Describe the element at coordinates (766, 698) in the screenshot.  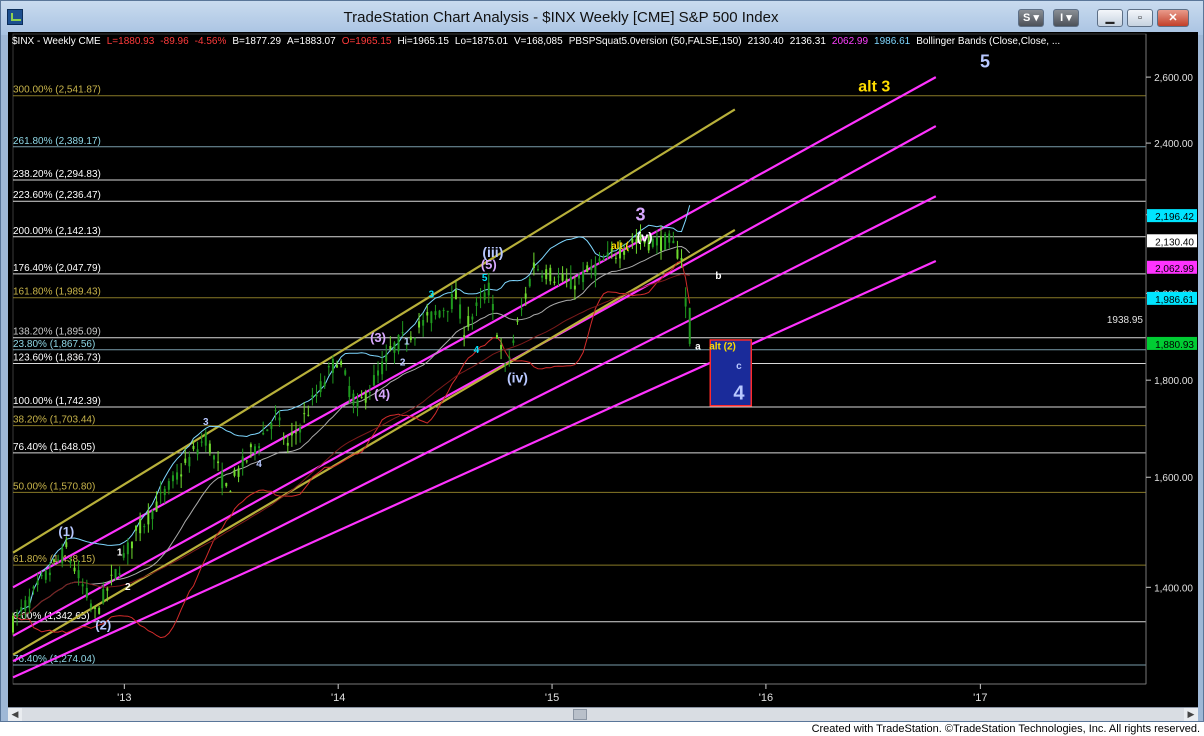
I see `time-tick-label-3: '16` at that location.